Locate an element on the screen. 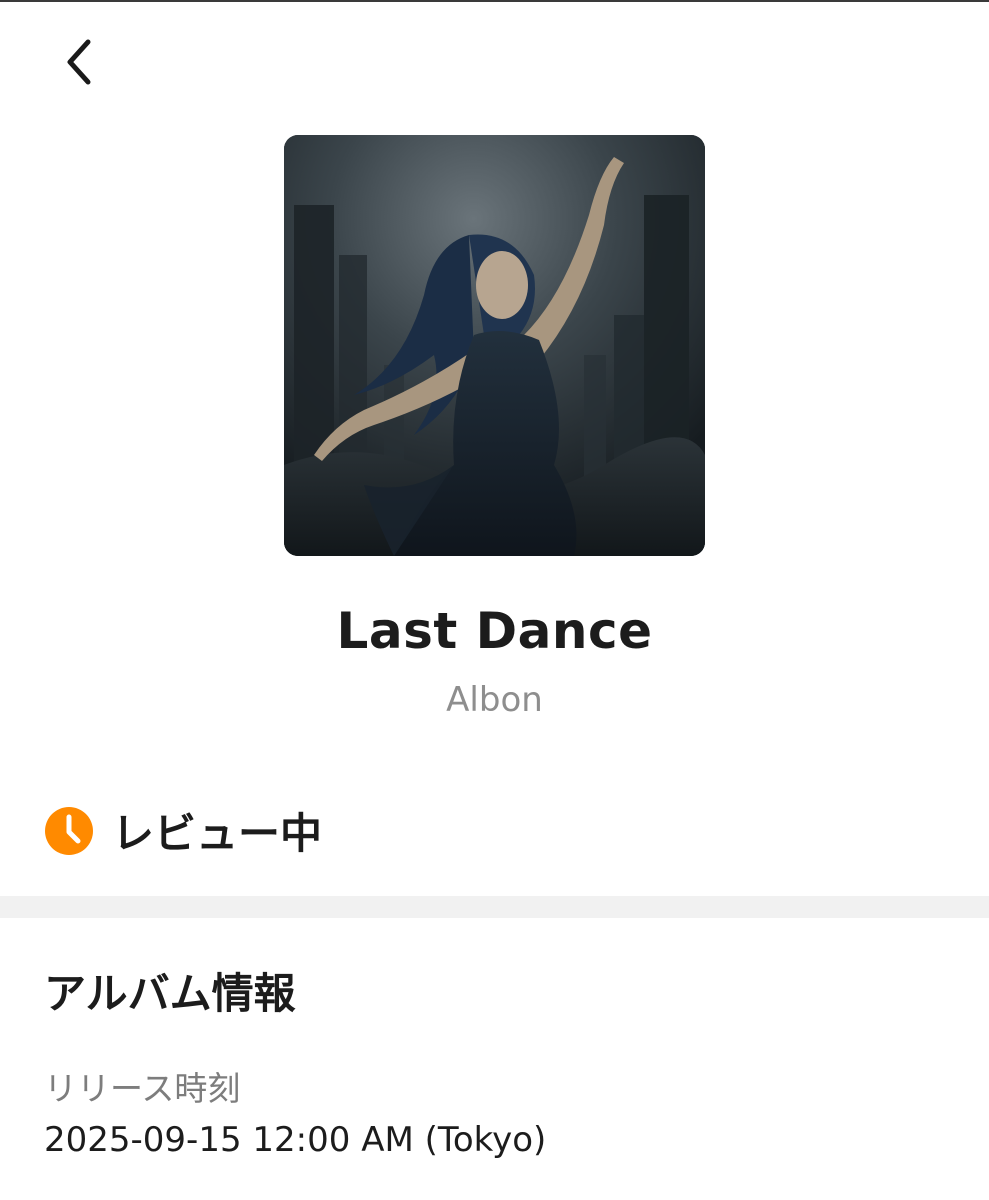 Image resolution: width=989 pixels, height=1200 pixels. release-time-label: リリース時刻 is located at coordinates (142, 1088).